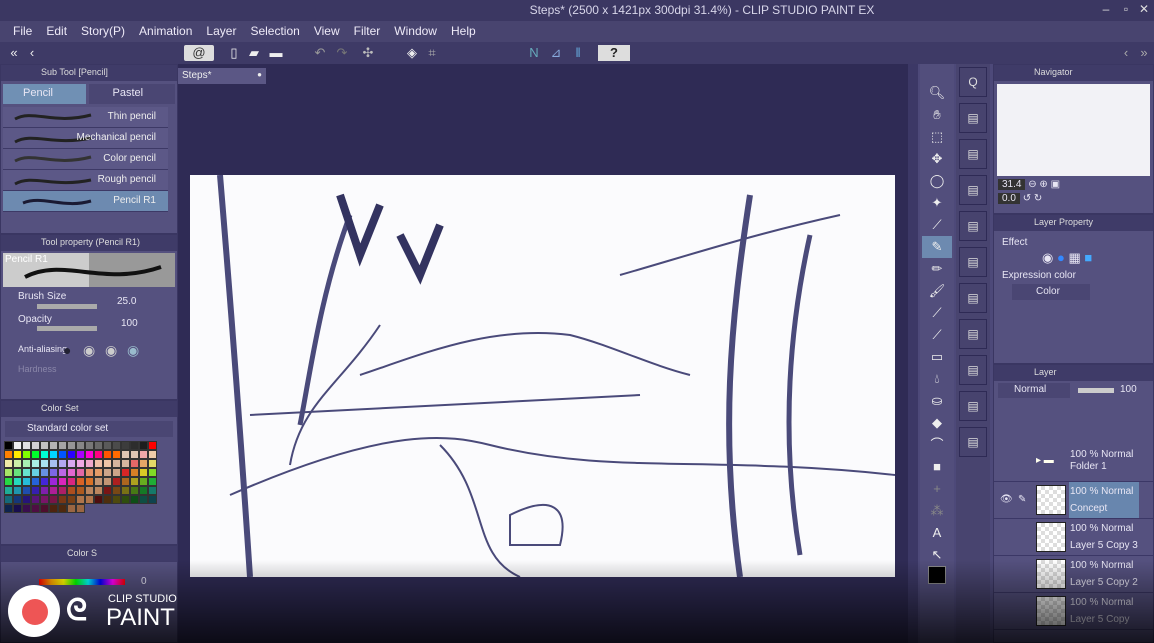 This screenshot has height=643, width=1154. I want to click on menu-layer: Layer, so click(221, 31).